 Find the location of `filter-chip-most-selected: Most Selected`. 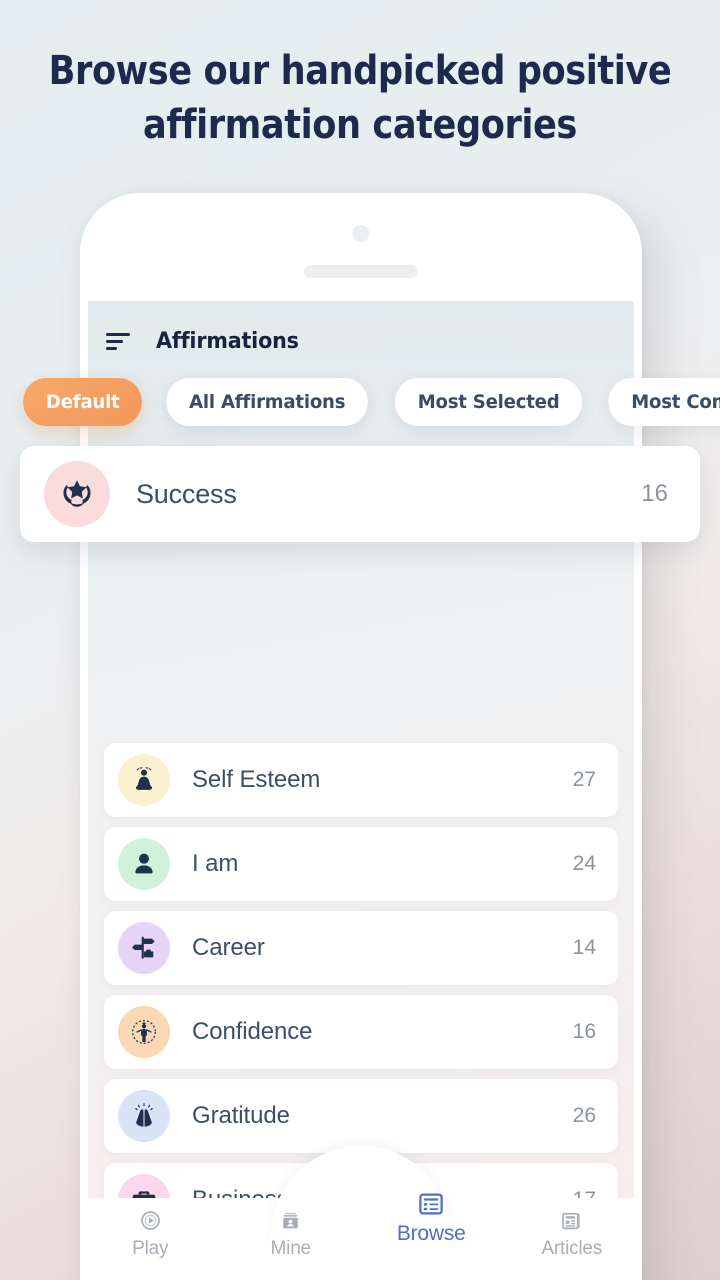

filter-chip-most-selected: Most Selected is located at coordinates (488, 402).